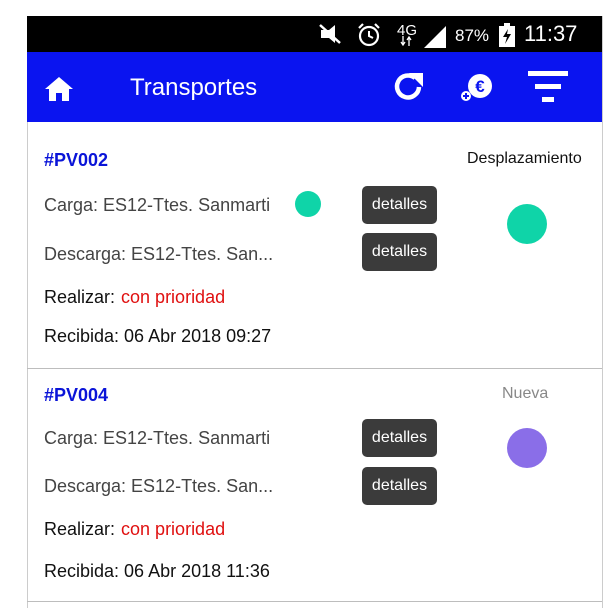 The height and width of the screenshot is (608, 613). I want to click on received-date: Recibida: 06 Abr 2018 11:36, so click(157, 571).